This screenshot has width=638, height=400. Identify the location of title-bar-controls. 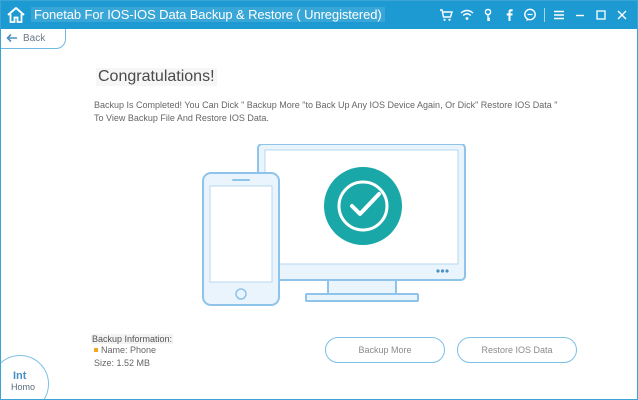
(534, 15).